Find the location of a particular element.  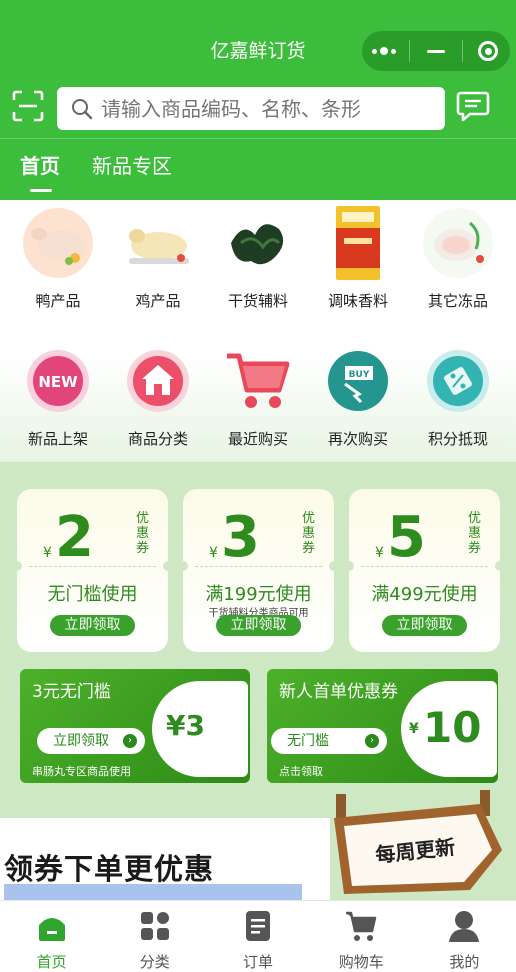

shortcut-label: 新品上架 is located at coordinates (57, 439).